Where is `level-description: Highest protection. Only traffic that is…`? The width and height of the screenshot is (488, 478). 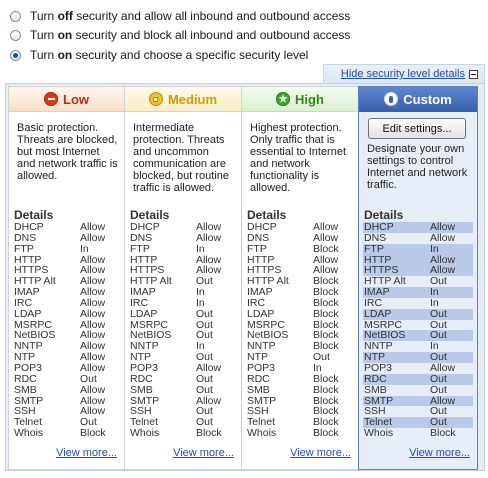
level-description: Highest protection. Only traffic that is… is located at coordinates (298, 158).